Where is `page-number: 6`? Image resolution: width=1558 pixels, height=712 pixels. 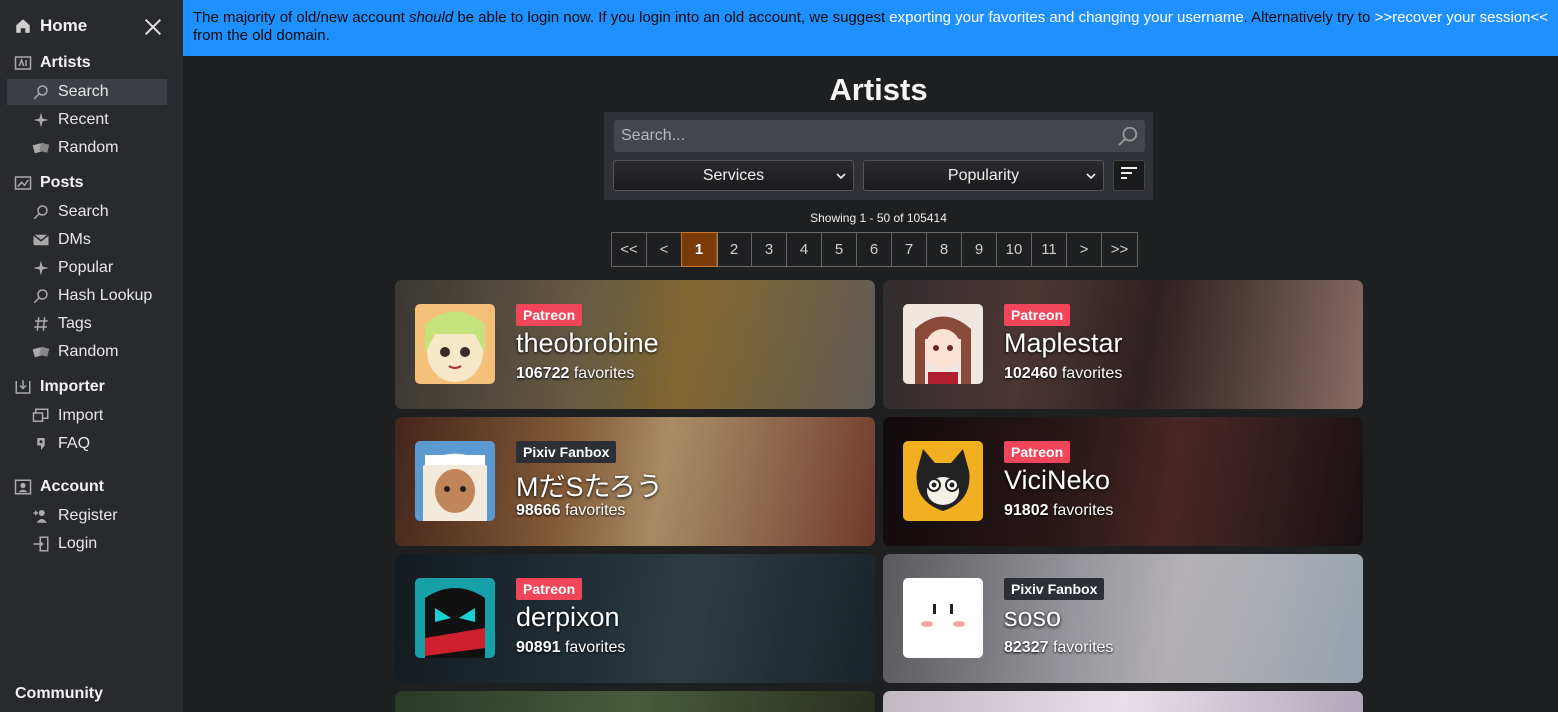 page-number: 6 is located at coordinates (874, 249).